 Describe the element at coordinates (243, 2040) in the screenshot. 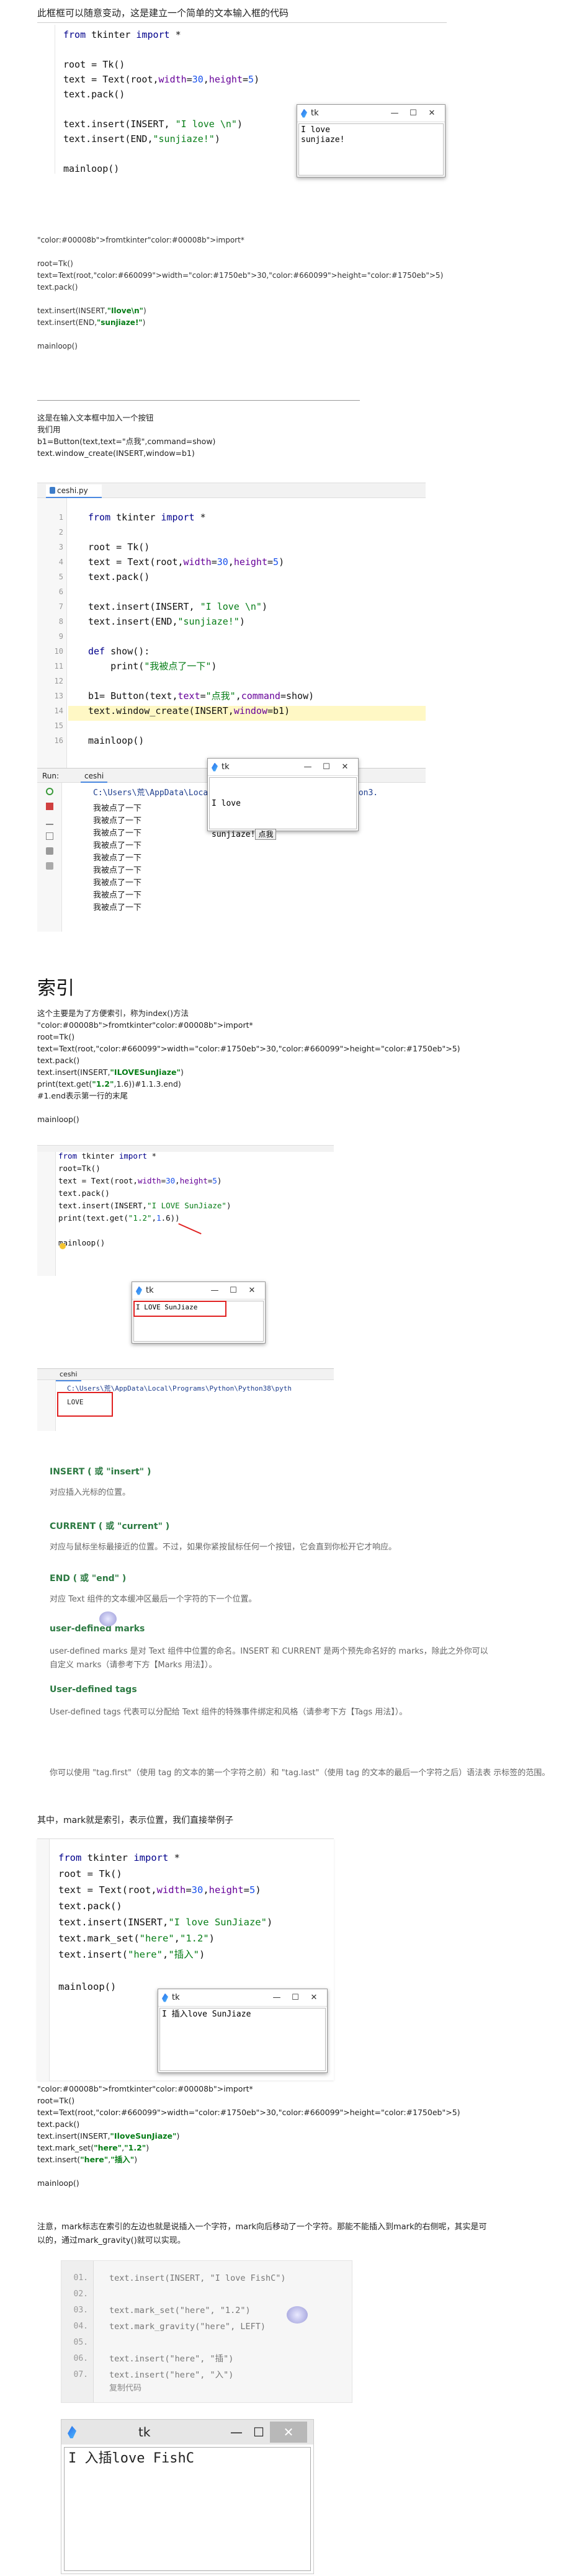

I see `text-widget: I 插入love SunJiaze` at that location.